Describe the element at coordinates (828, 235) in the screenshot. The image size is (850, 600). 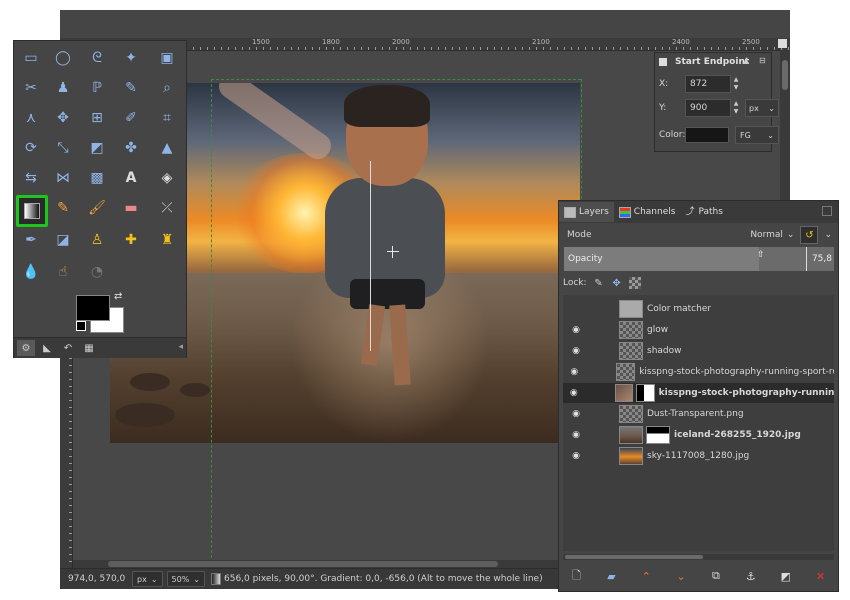
I see `chevron-down-icon: ⌄` at that location.